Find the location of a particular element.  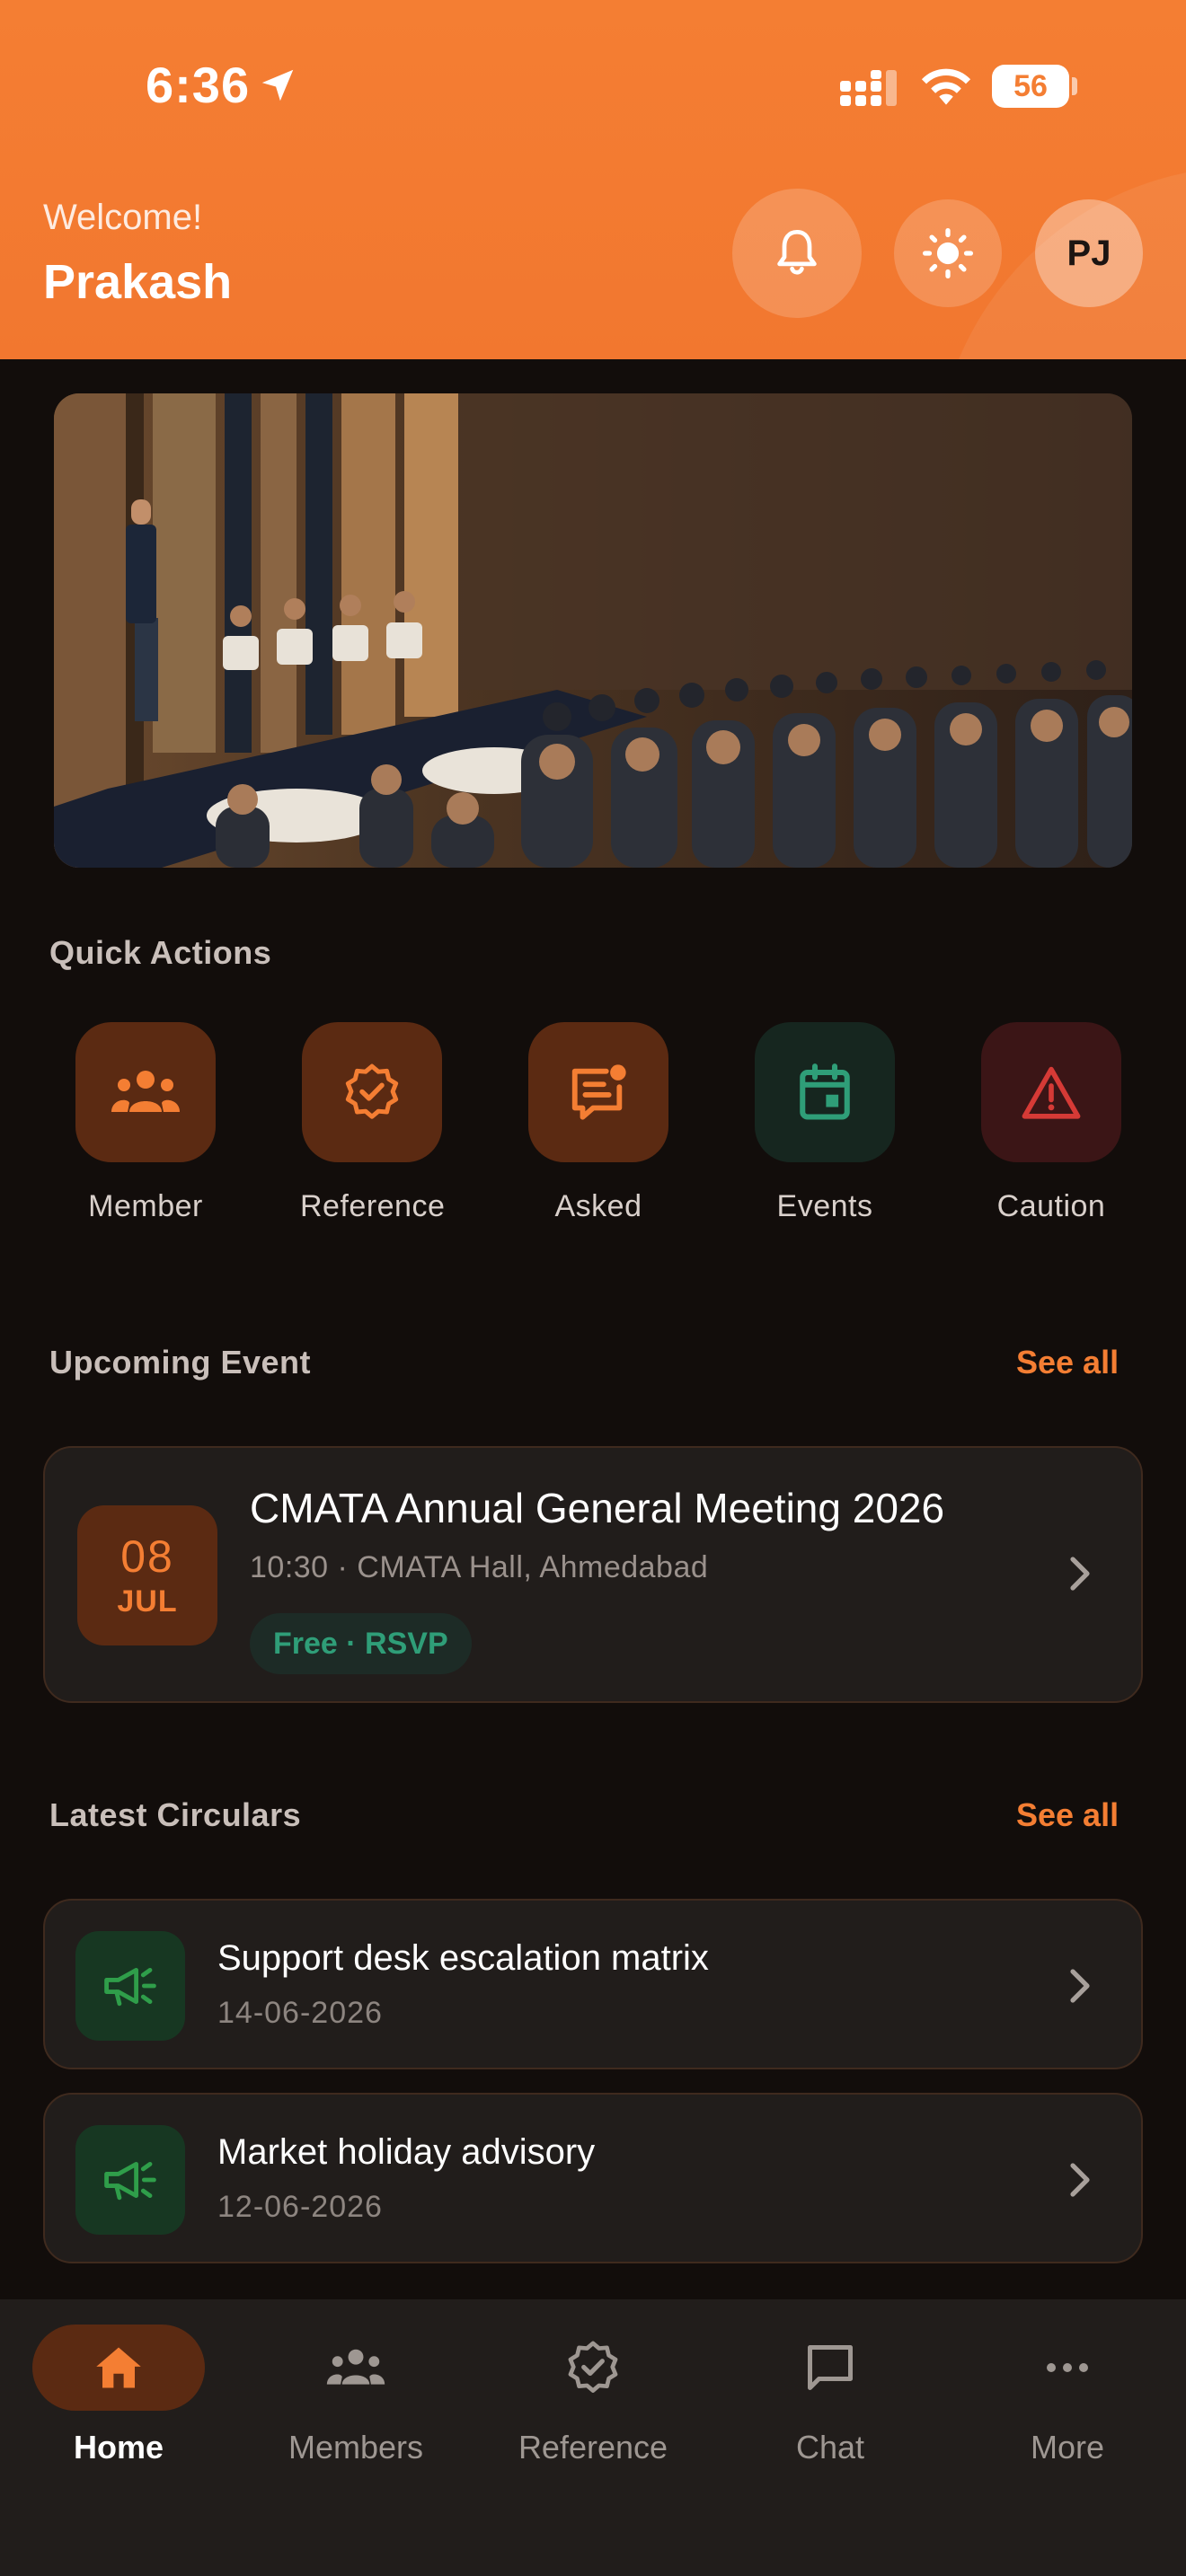

calendar-icon is located at coordinates (825, 1091).